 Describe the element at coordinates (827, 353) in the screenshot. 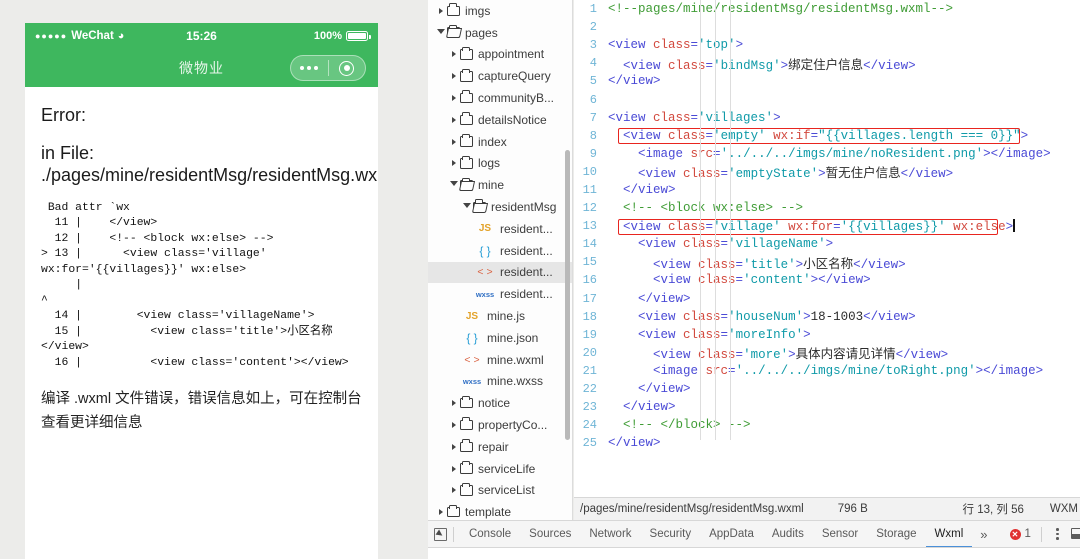

I see `code-line: 20 <view class='more'>具体内容请见详情</view>` at that location.